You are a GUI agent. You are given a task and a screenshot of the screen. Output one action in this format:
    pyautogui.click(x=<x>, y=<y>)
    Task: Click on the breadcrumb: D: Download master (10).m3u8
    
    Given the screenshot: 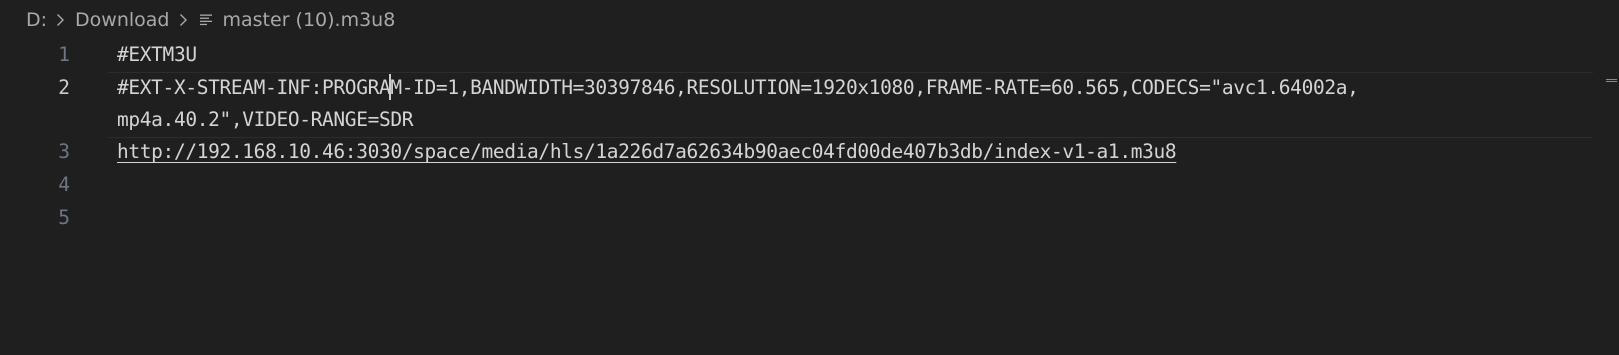 What is the action you would take?
    pyautogui.click(x=210, y=20)
    